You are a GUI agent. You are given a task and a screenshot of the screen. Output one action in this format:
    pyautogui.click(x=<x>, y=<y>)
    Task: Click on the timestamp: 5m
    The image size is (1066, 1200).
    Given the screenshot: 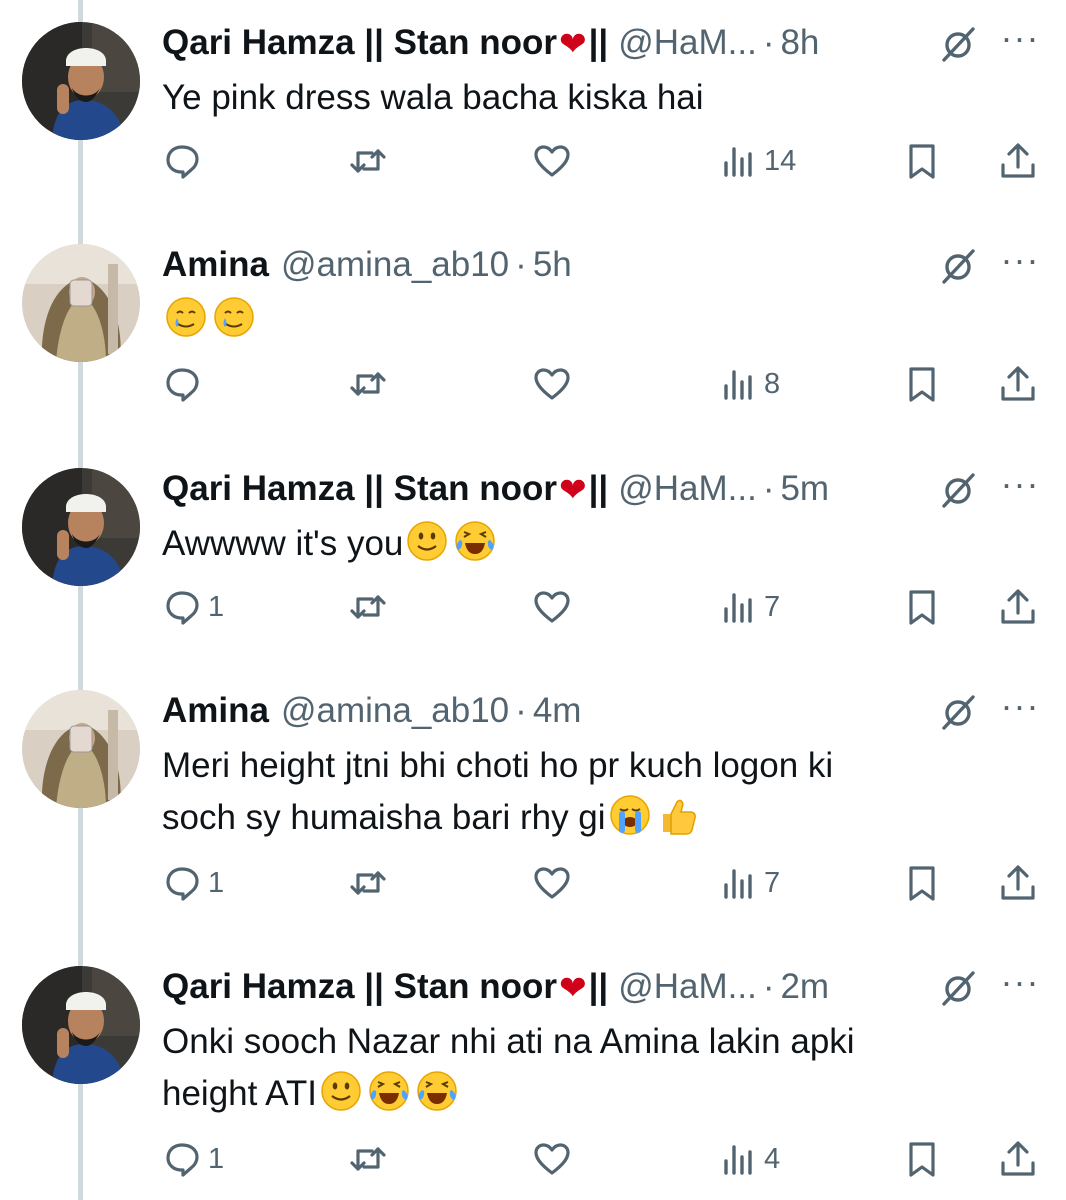 What is the action you would take?
    pyautogui.click(x=804, y=489)
    